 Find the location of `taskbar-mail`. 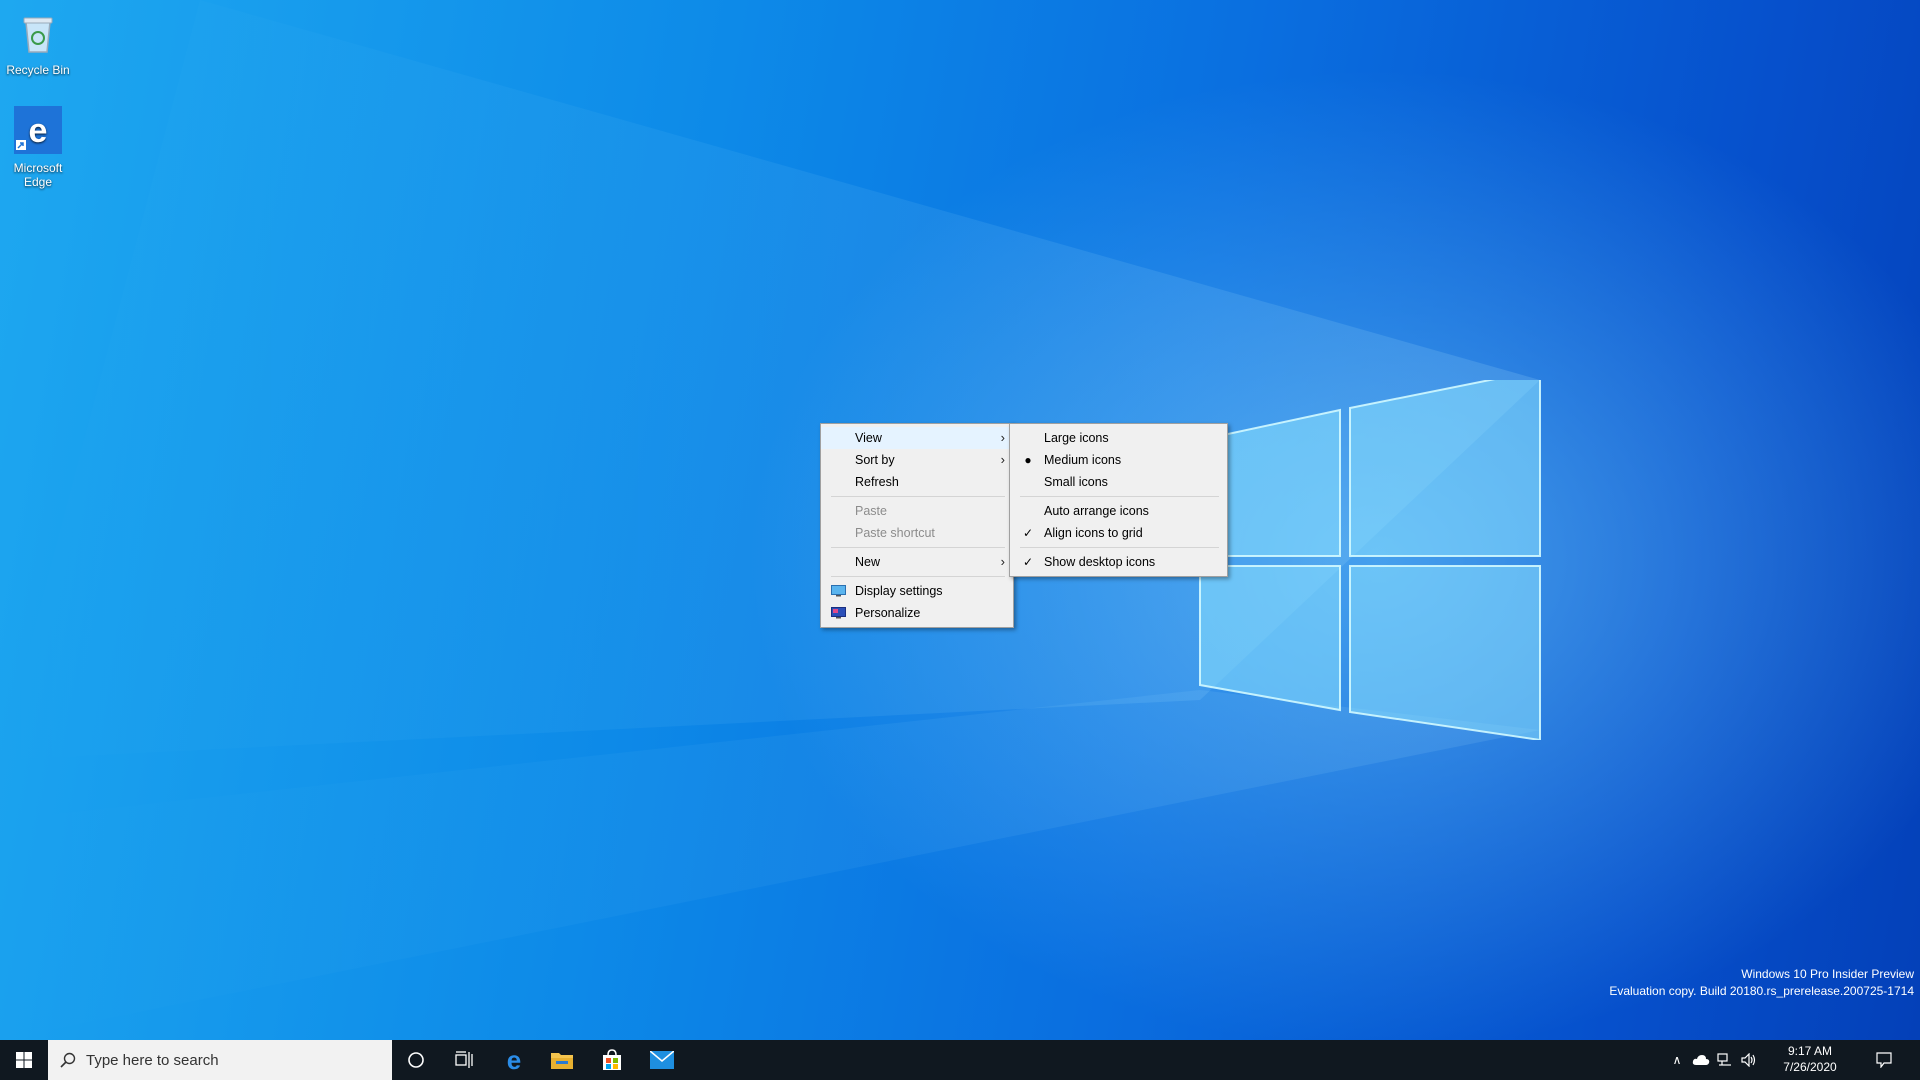

taskbar-mail is located at coordinates (662, 1060).